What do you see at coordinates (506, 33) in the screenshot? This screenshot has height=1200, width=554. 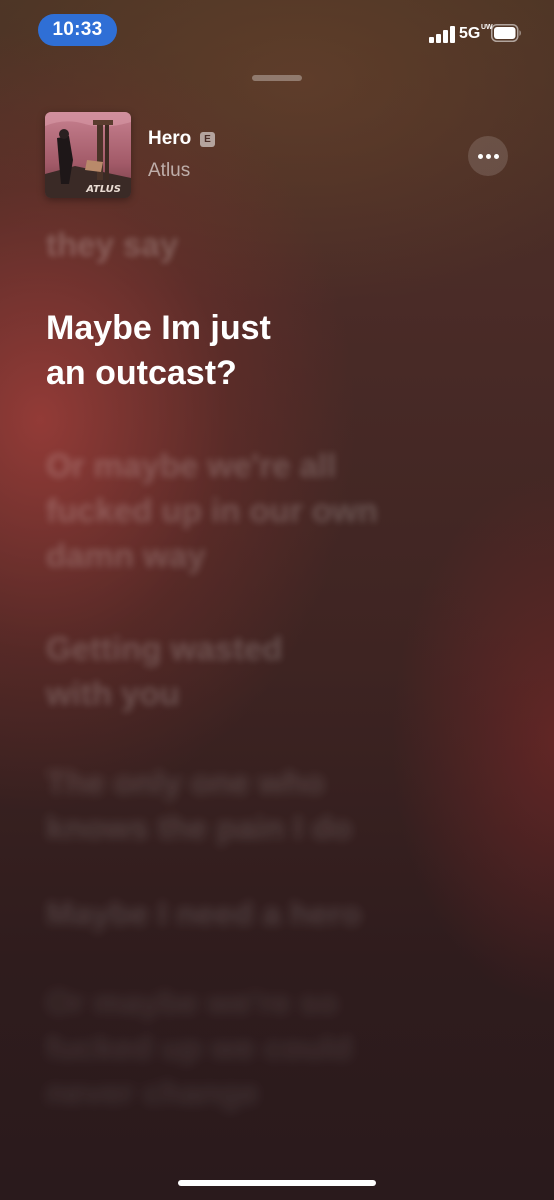 I see `battery-icon` at bounding box center [506, 33].